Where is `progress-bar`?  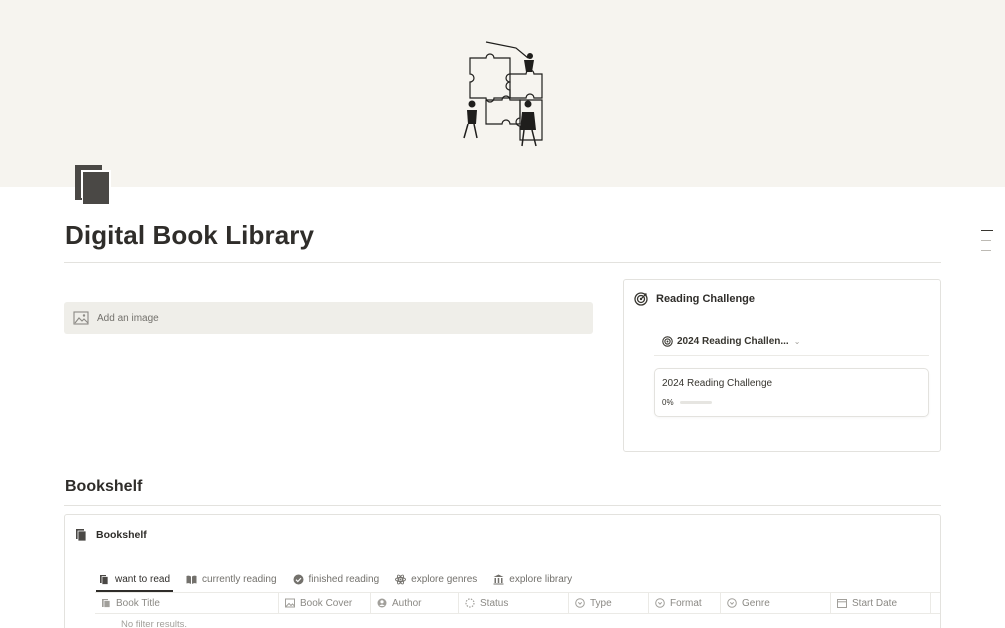
progress-bar is located at coordinates (696, 402).